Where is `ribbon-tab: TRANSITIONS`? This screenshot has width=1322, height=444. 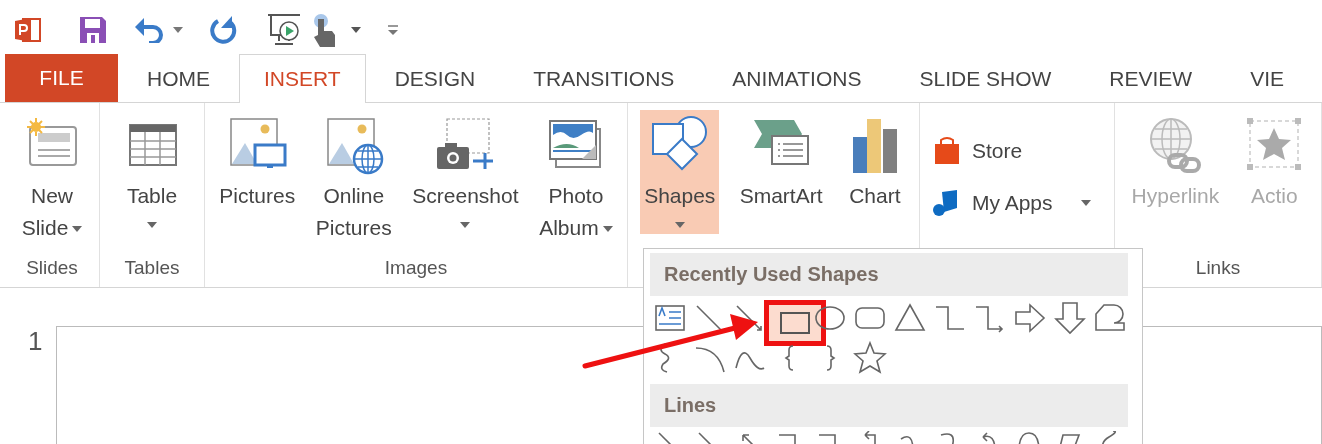
ribbon-tab: TRANSITIONS is located at coordinates (604, 78).